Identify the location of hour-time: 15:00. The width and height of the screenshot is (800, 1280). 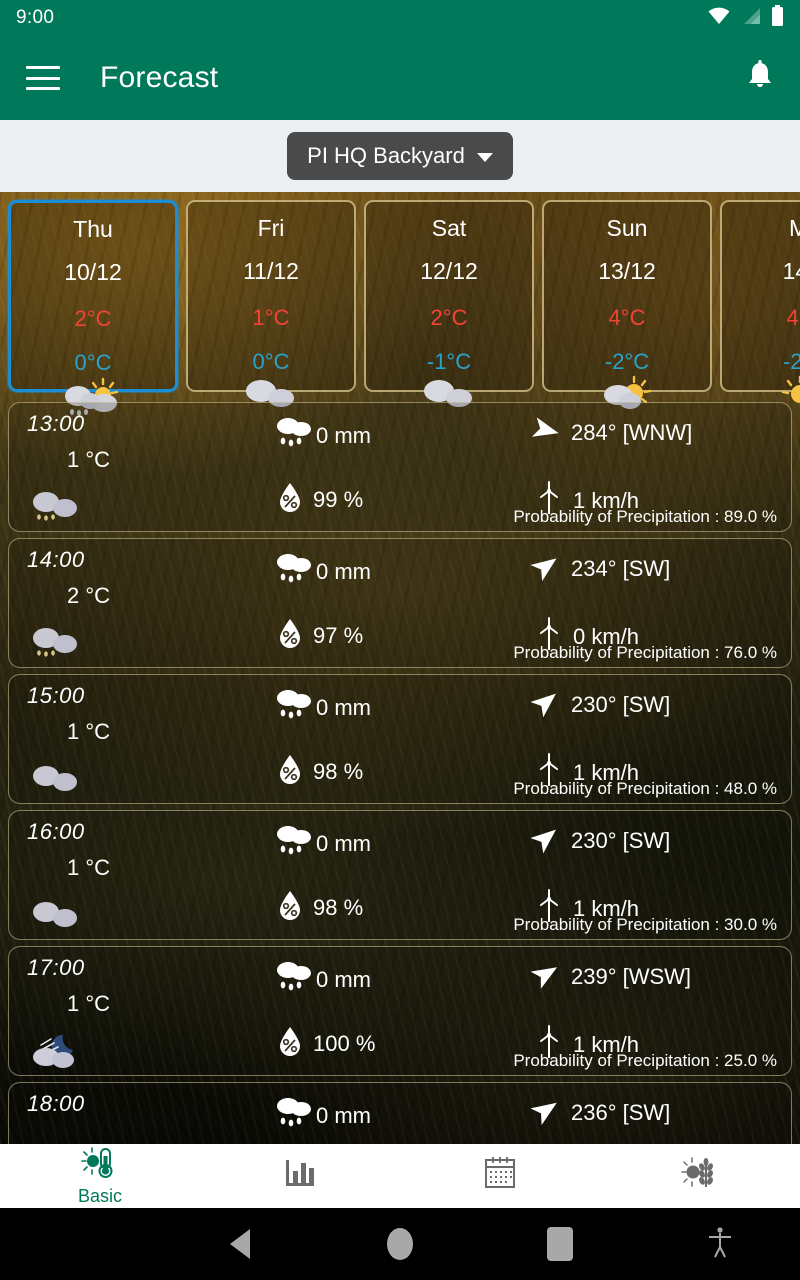
(56, 695).